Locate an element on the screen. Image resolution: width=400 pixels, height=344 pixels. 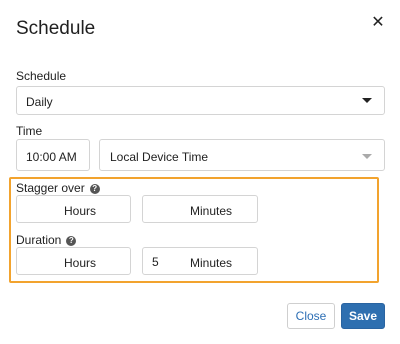
stagger-minutes-input: Minutes is located at coordinates (200, 209).